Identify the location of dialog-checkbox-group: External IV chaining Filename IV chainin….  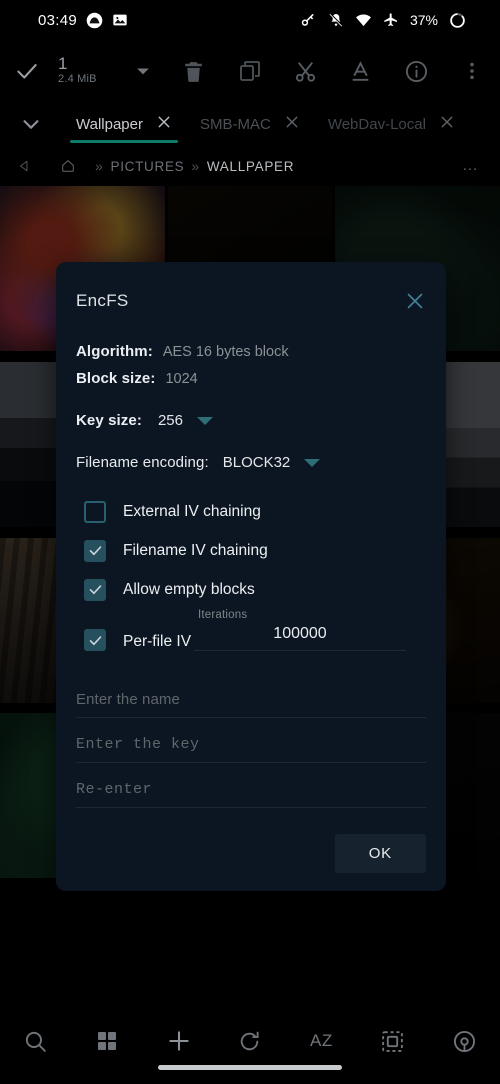
(251, 567).